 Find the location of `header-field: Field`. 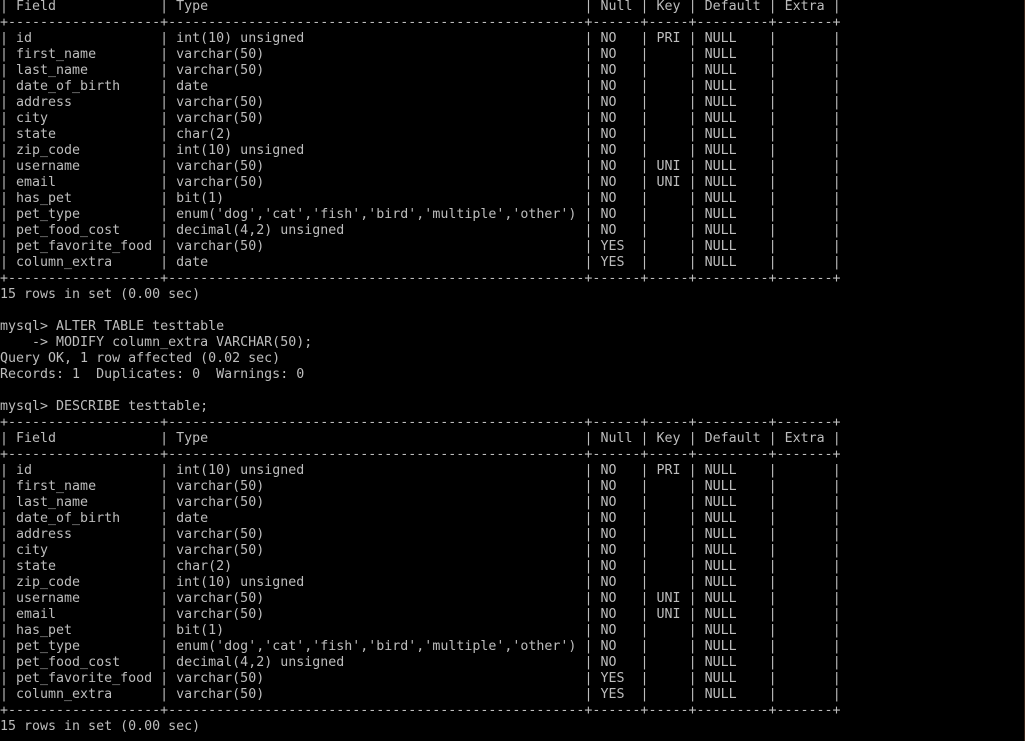

header-field: Field is located at coordinates (84, 438).